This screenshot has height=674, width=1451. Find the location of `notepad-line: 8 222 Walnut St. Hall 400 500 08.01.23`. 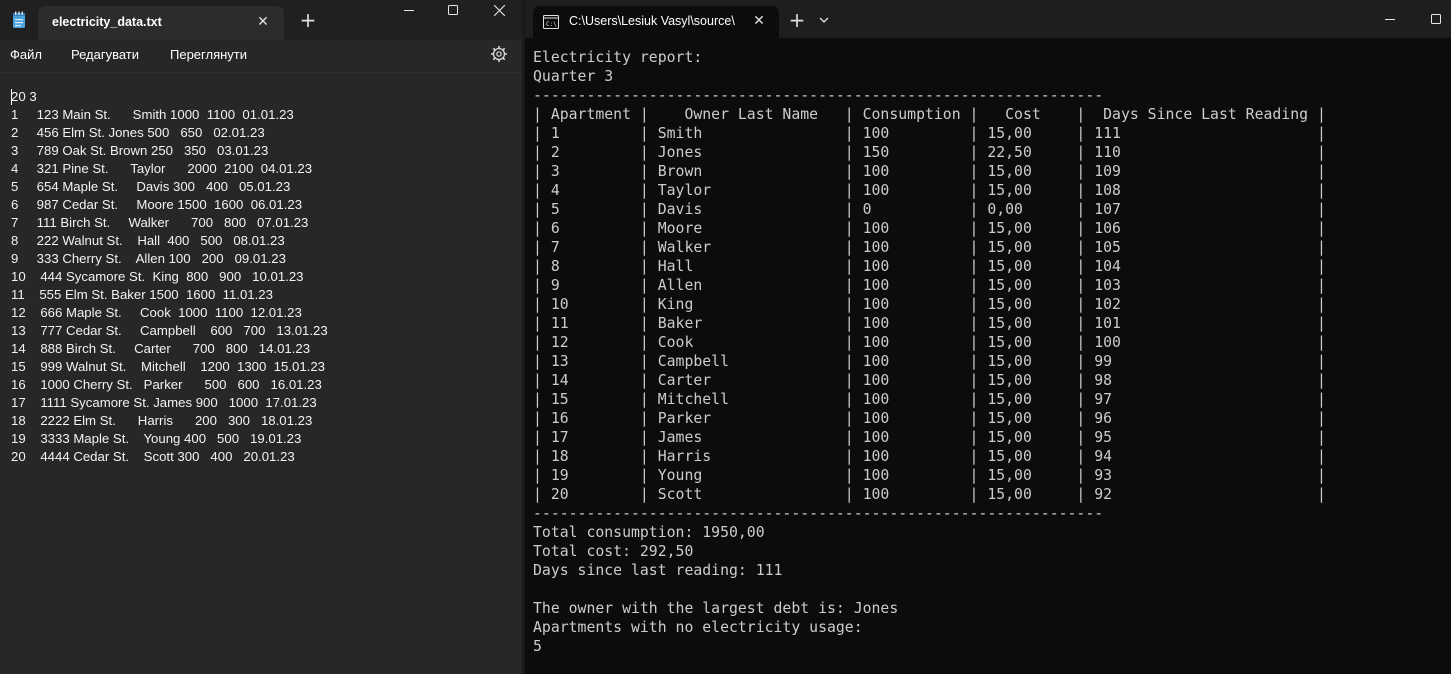

notepad-line: 8 222 Walnut St. Hall 400 500 08.01.23 is located at coordinates (148, 240).